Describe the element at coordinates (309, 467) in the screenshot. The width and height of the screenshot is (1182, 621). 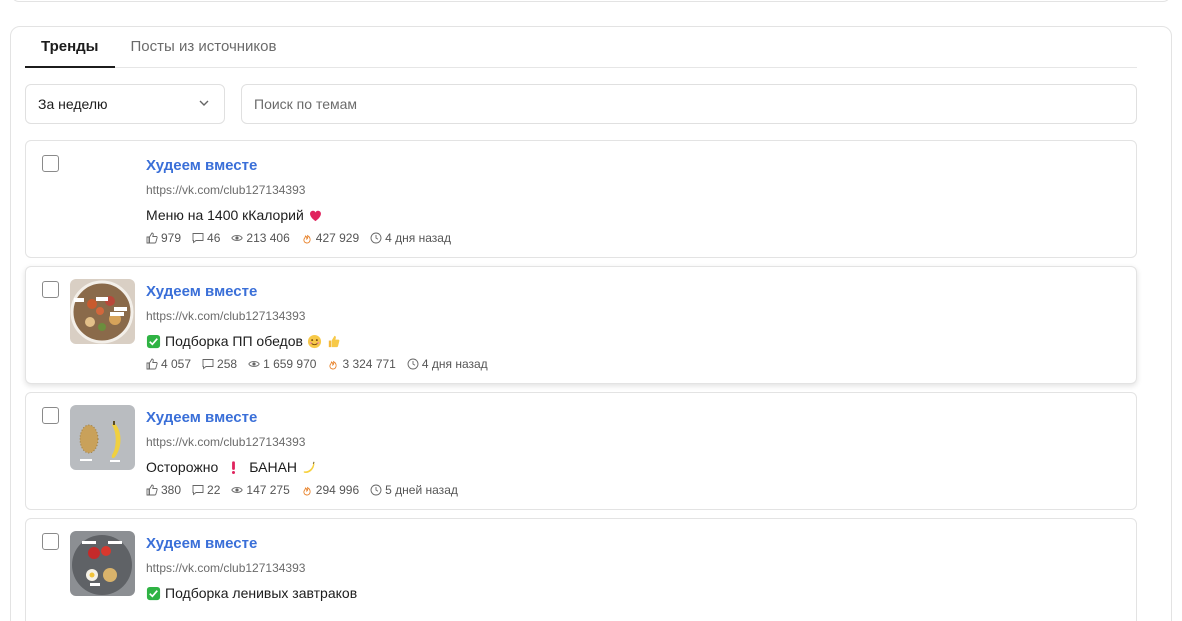
I see `banana-icon` at that location.